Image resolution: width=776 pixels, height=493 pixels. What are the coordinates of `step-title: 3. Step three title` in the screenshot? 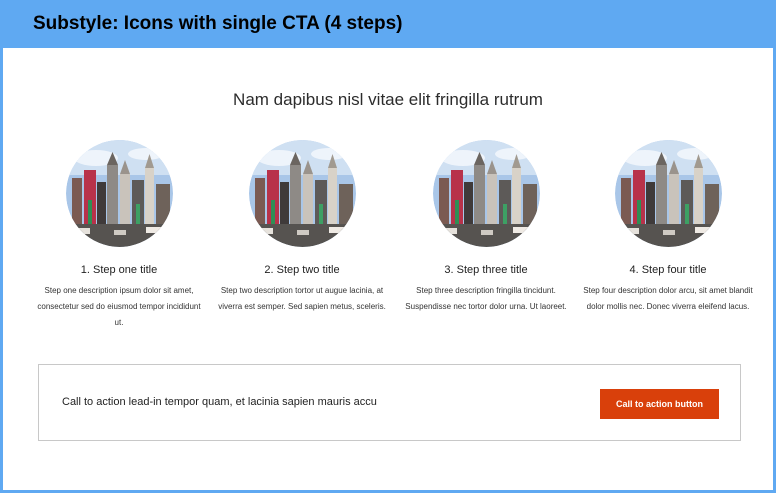 It's located at (486, 270).